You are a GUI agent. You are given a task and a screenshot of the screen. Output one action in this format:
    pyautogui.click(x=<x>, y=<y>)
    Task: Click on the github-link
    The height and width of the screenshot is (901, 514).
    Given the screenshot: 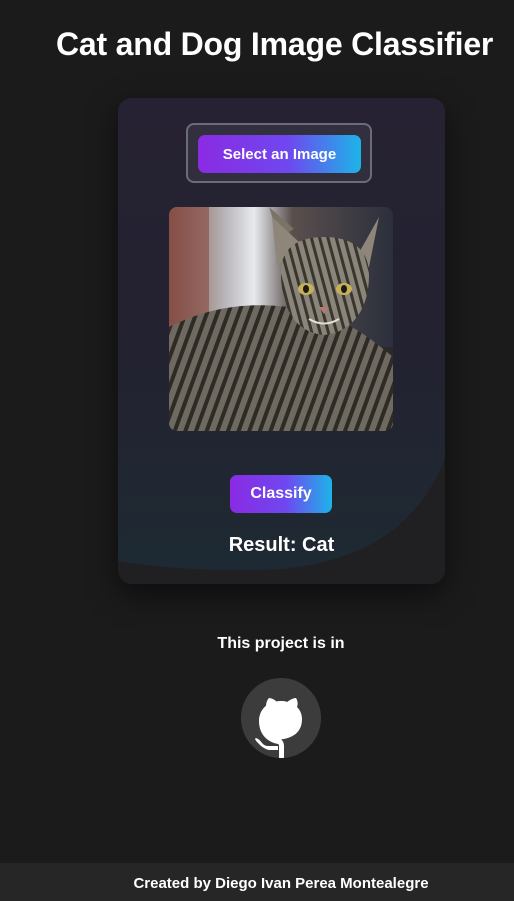 What is the action you would take?
    pyautogui.click(x=281, y=718)
    